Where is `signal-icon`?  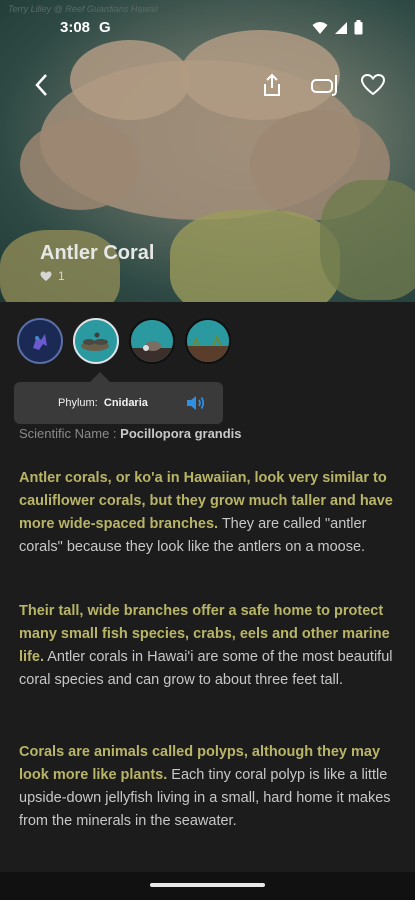
signal-icon is located at coordinates (341, 27).